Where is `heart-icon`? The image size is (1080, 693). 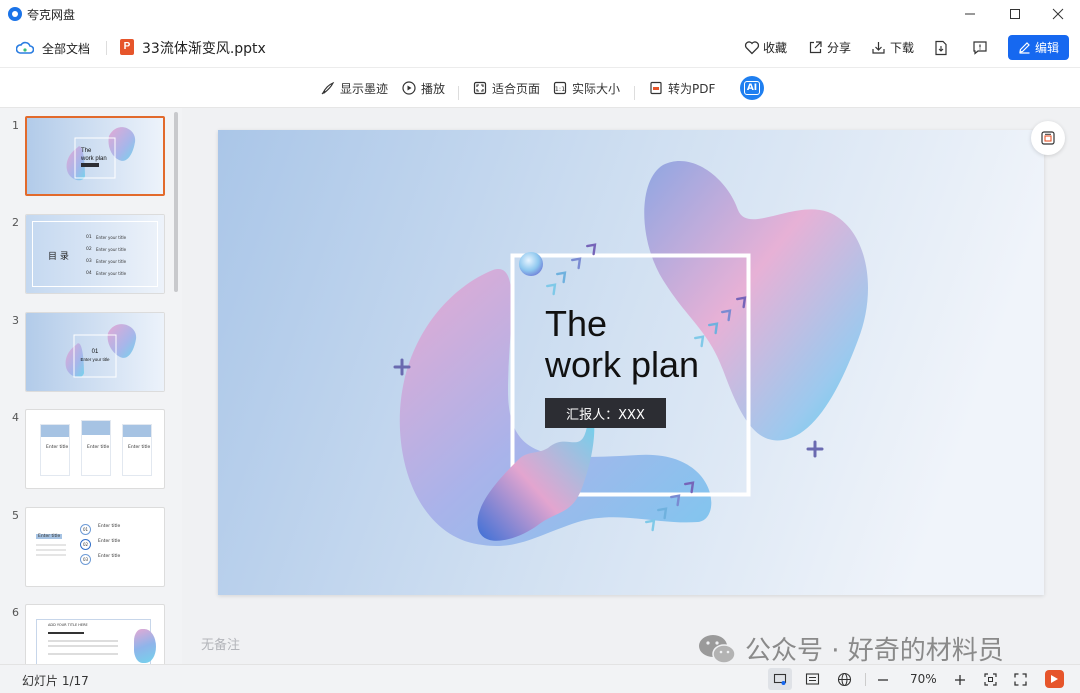 heart-icon is located at coordinates (752, 48).